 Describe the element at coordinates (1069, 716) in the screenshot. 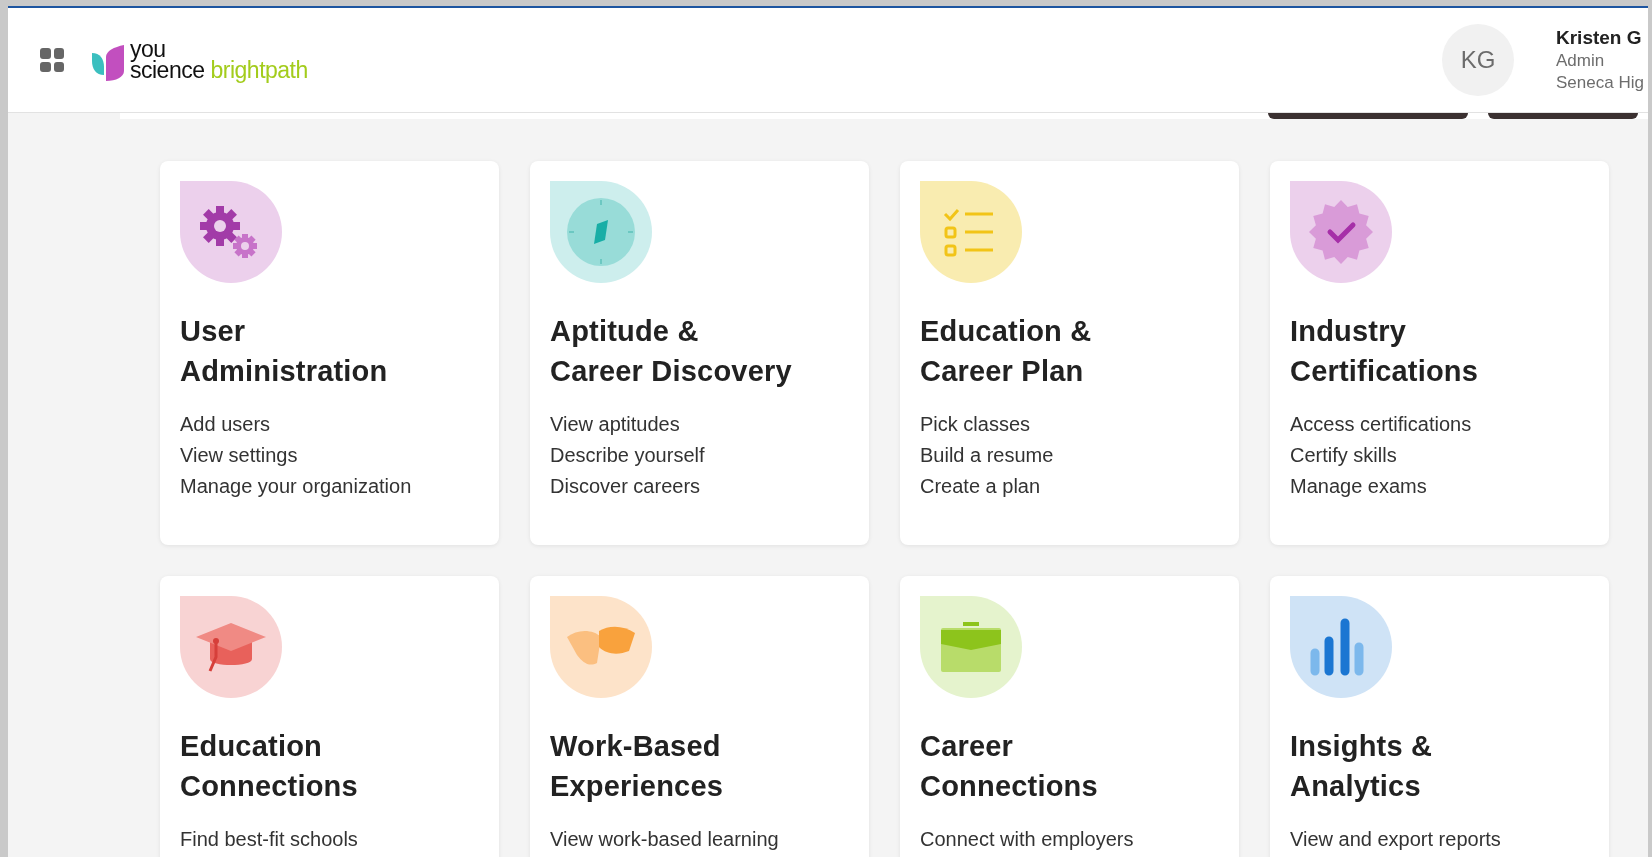

I see `feature-card: Career Connections Connect with employers` at that location.